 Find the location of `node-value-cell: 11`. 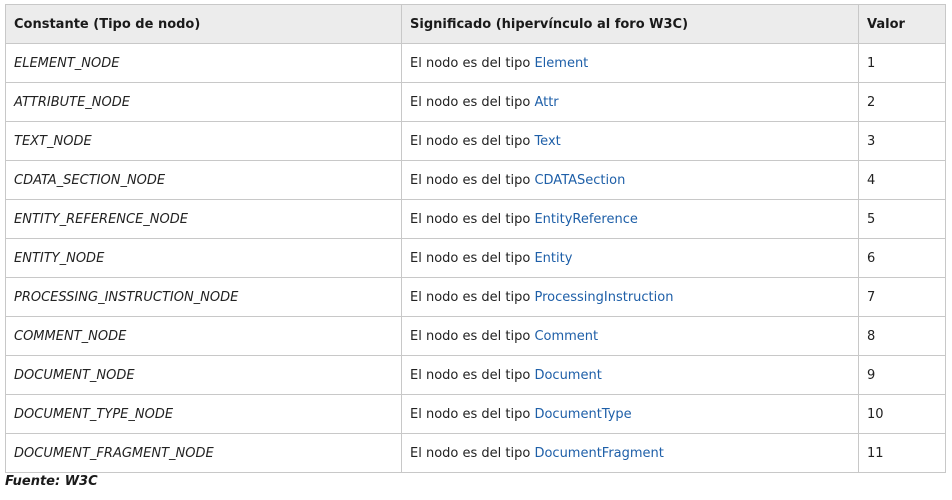

node-value-cell: 11 is located at coordinates (902, 453).